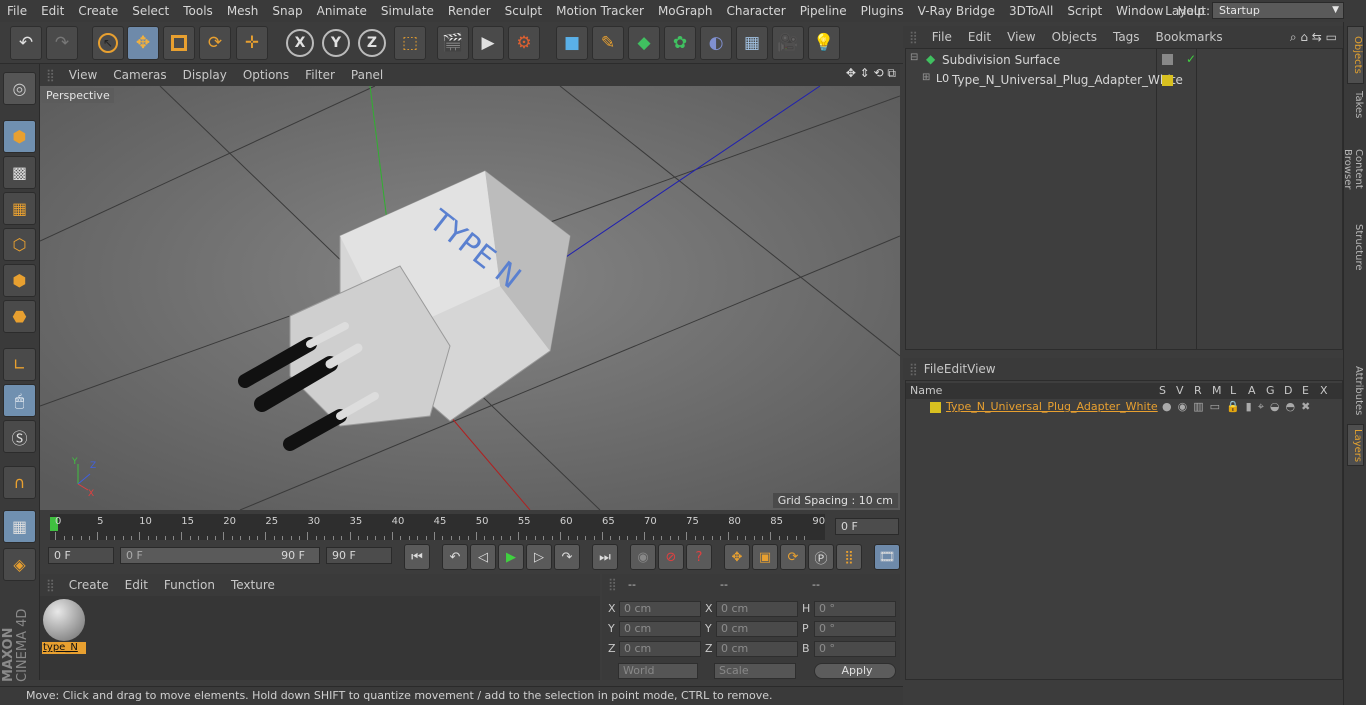 The height and width of the screenshot is (705, 1366). I want to click on previous-frame-icon: ◁, so click(483, 557).